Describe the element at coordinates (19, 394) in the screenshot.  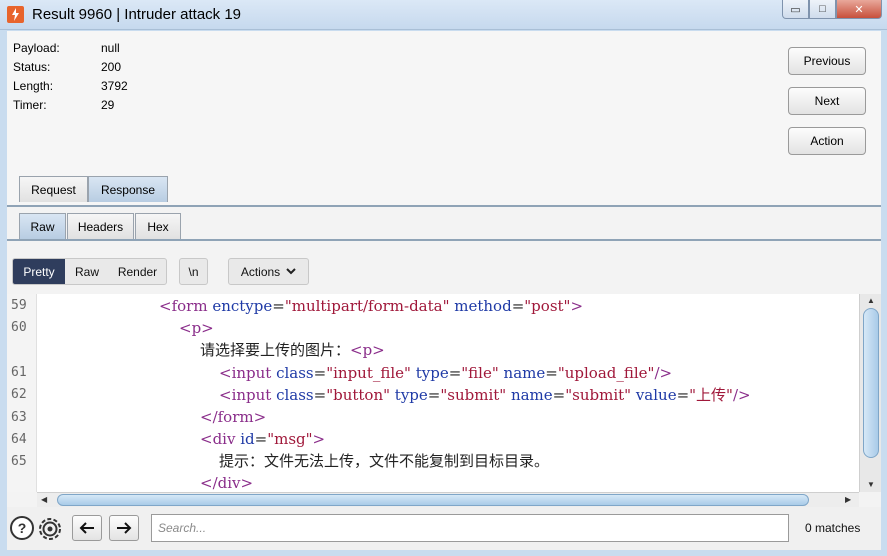
I see `line-number: 62` at that location.